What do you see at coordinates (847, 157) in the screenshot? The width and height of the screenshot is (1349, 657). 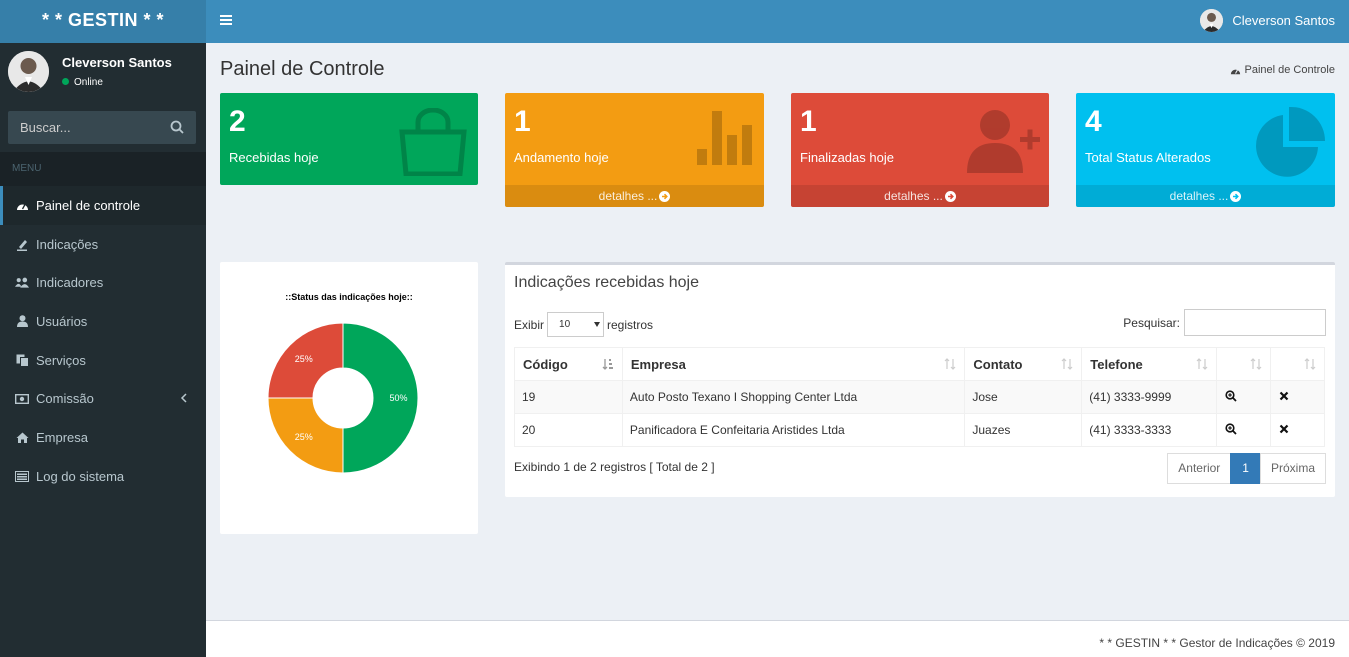 I see `stat-label: Finalizadas hoje` at bounding box center [847, 157].